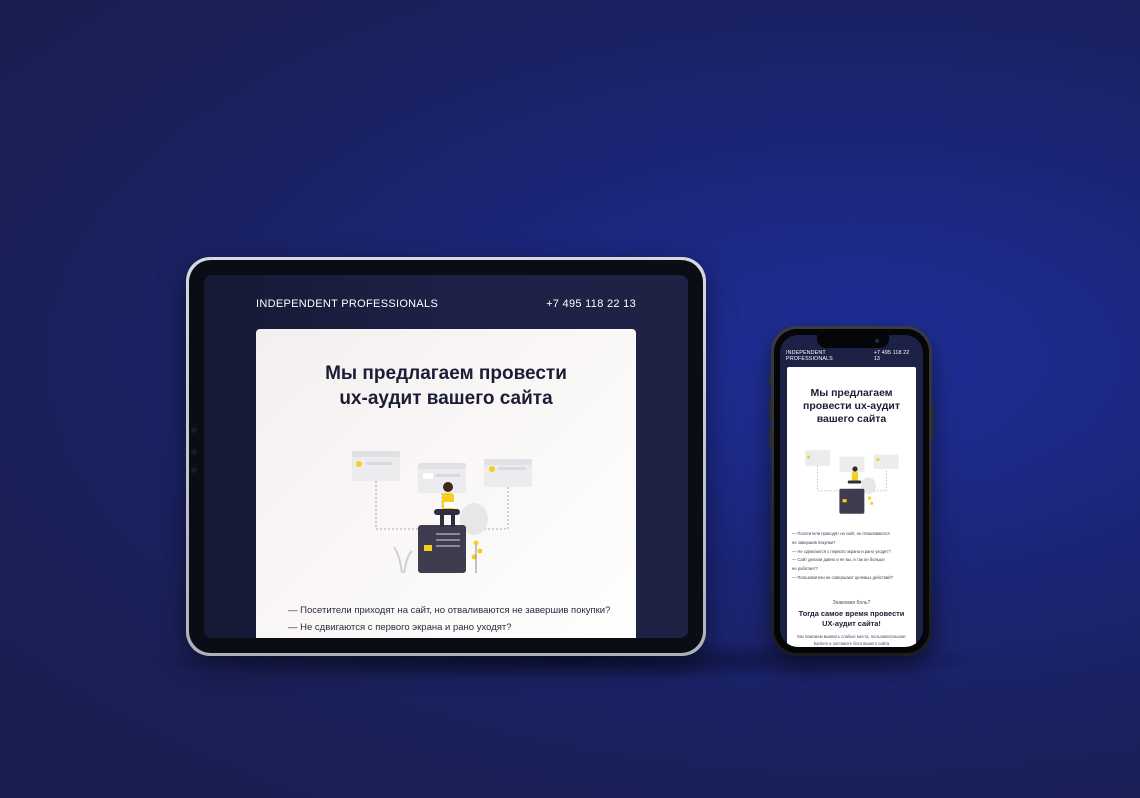 The image size is (1140, 798). What do you see at coordinates (814, 542) in the screenshot?
I see `list-item: не завершив покупки?` at bounding box center [814, 542].